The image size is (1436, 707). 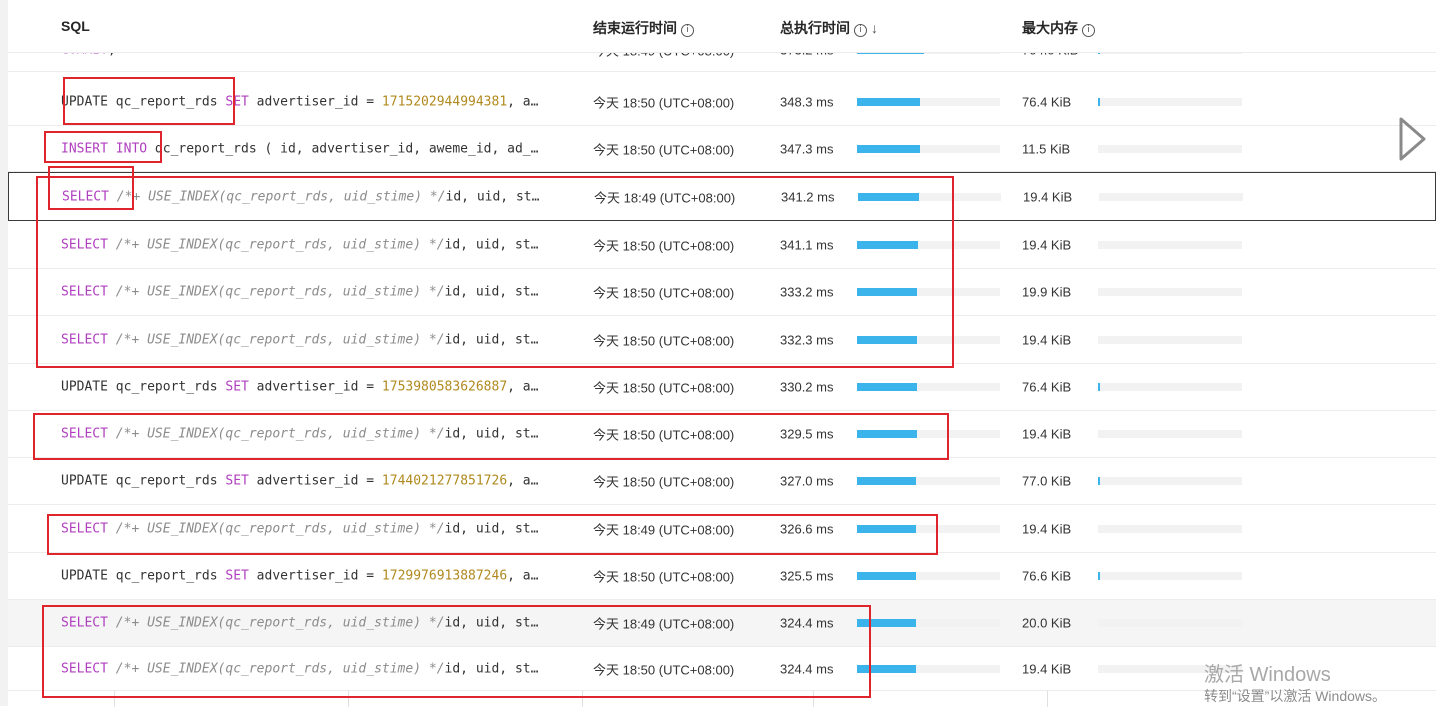 What do you see at coordinates (1046, 148) in the screenshot?
I see `max-memory-cell: 11.5 KiB` at bounding box center [1046, 148].